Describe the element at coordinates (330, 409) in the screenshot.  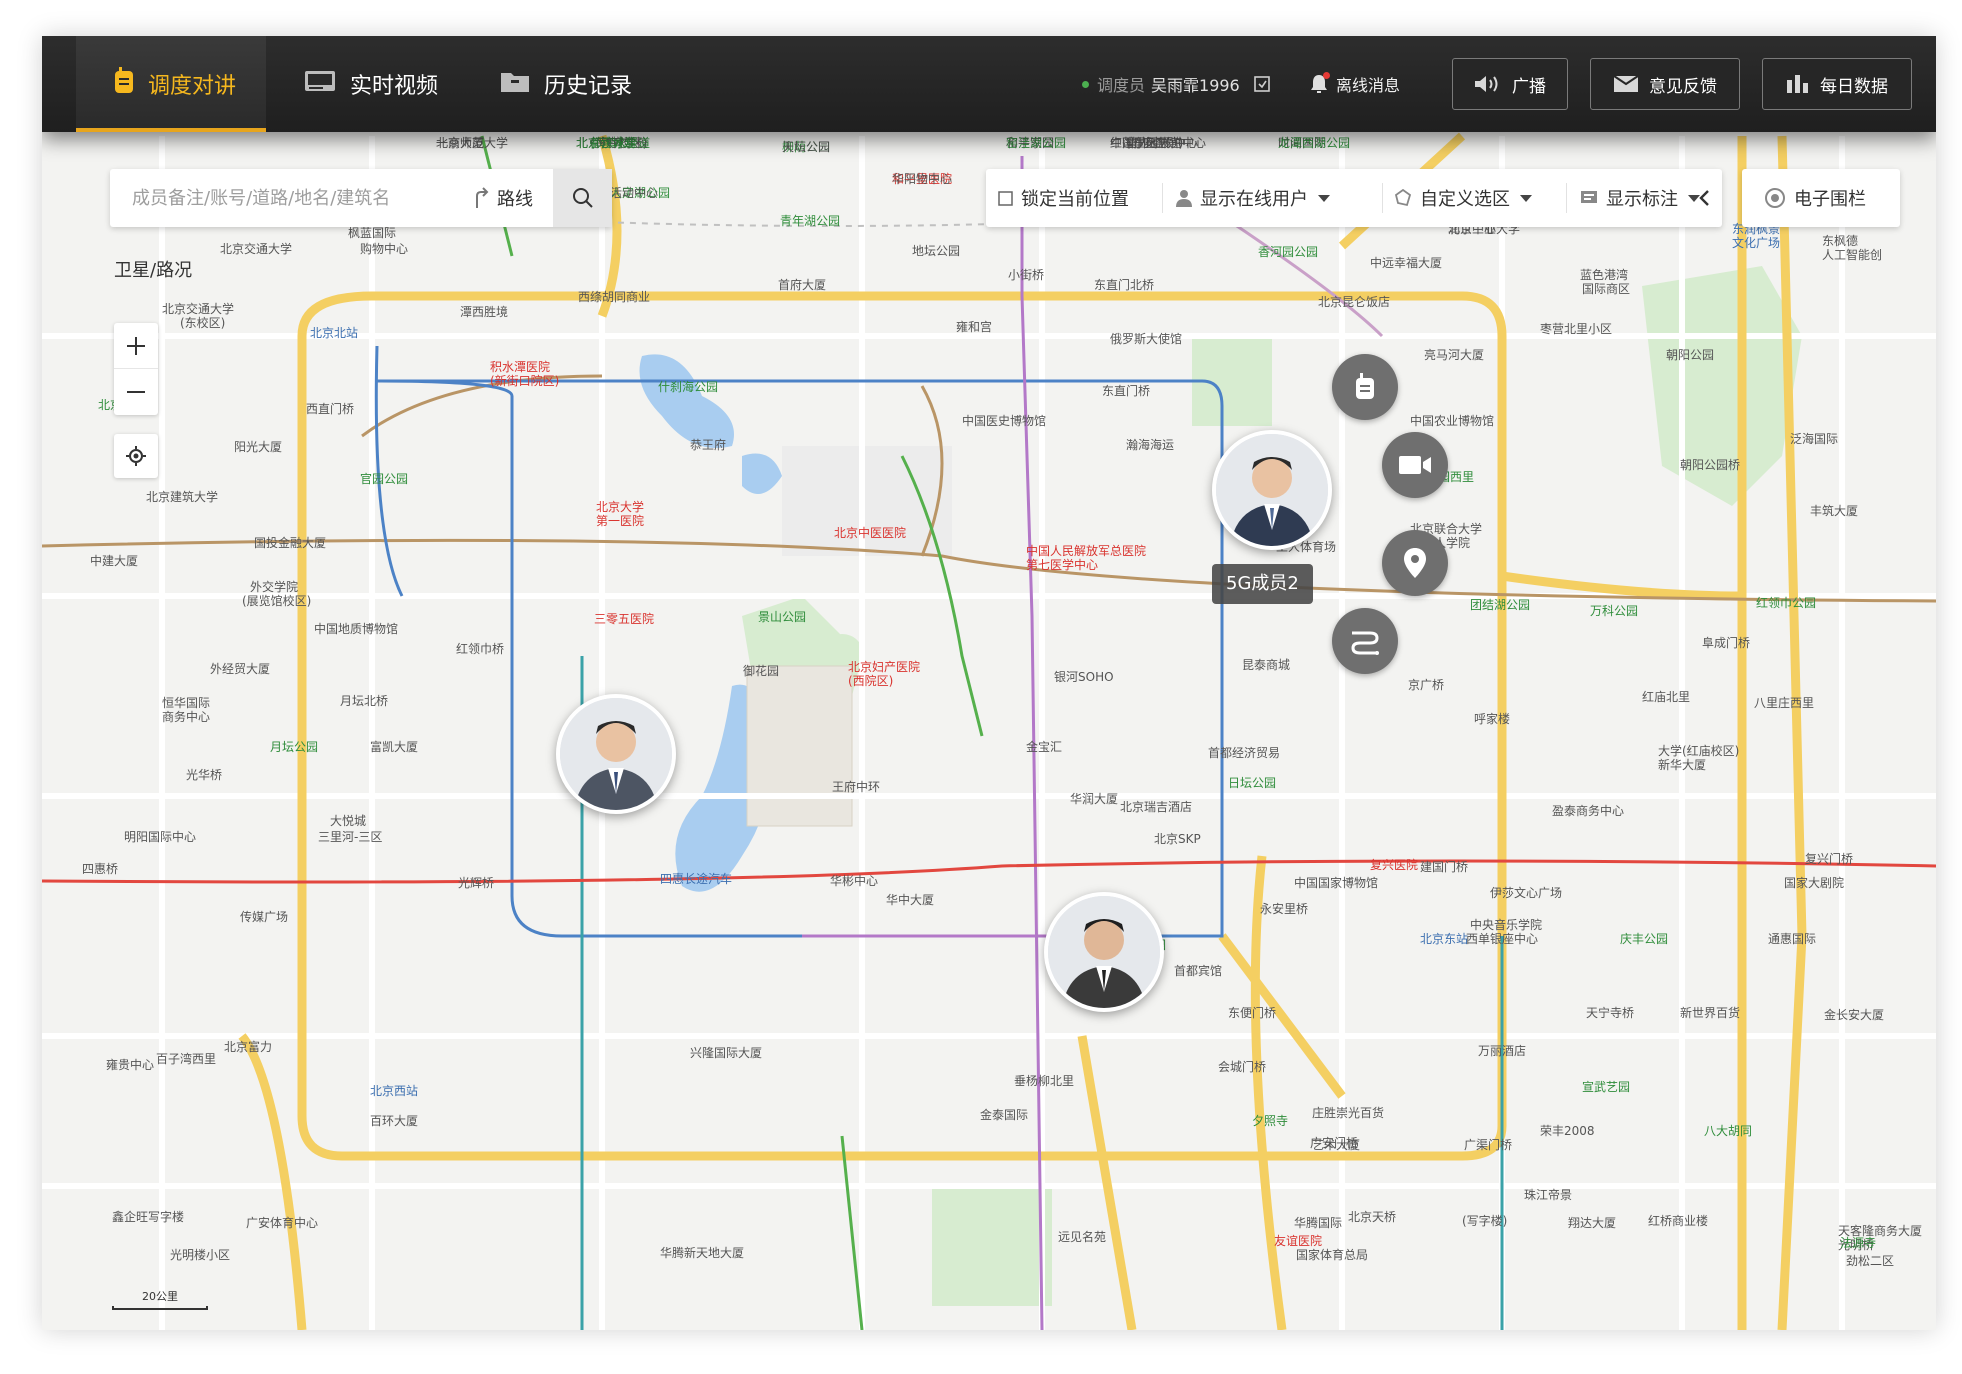
I see `map-place-label: 西直门桥` at that location.